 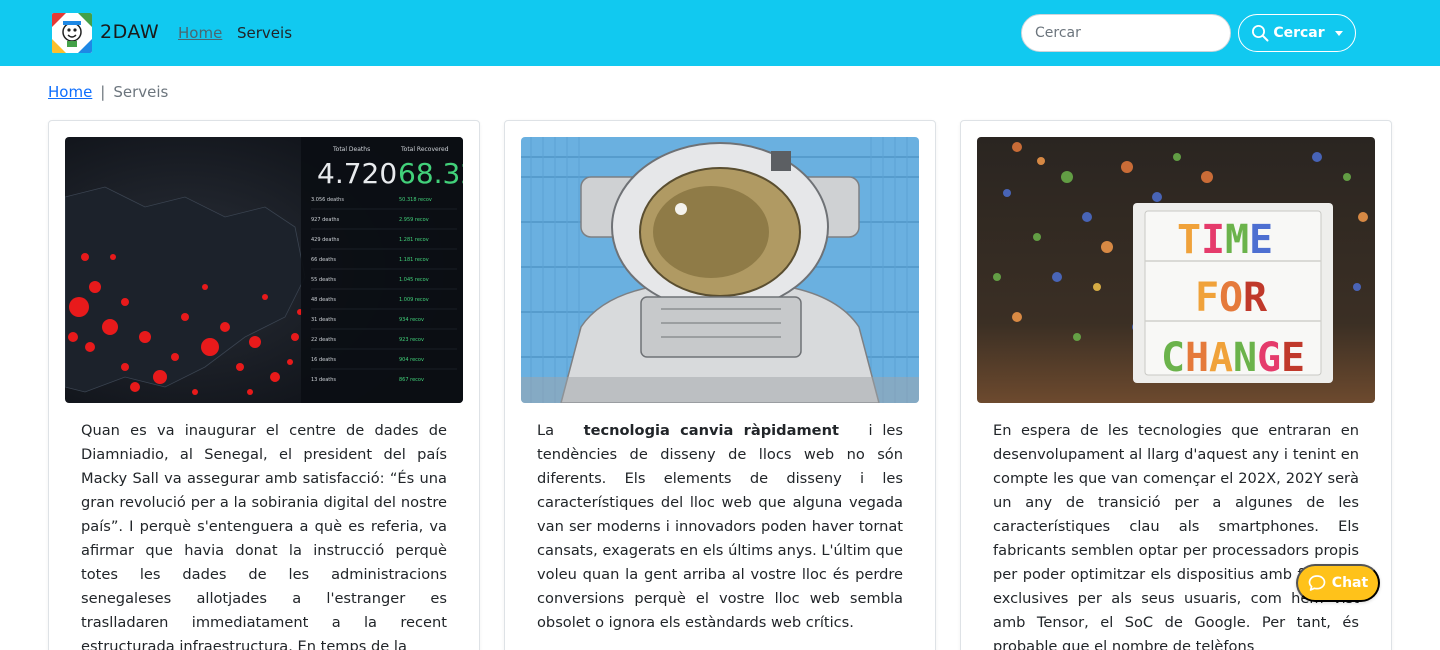 What do you see at coordinates (108, 92) in the screenshot?
I see `breadcrumb: Home | Serveis` at bounding box center [108, 92].